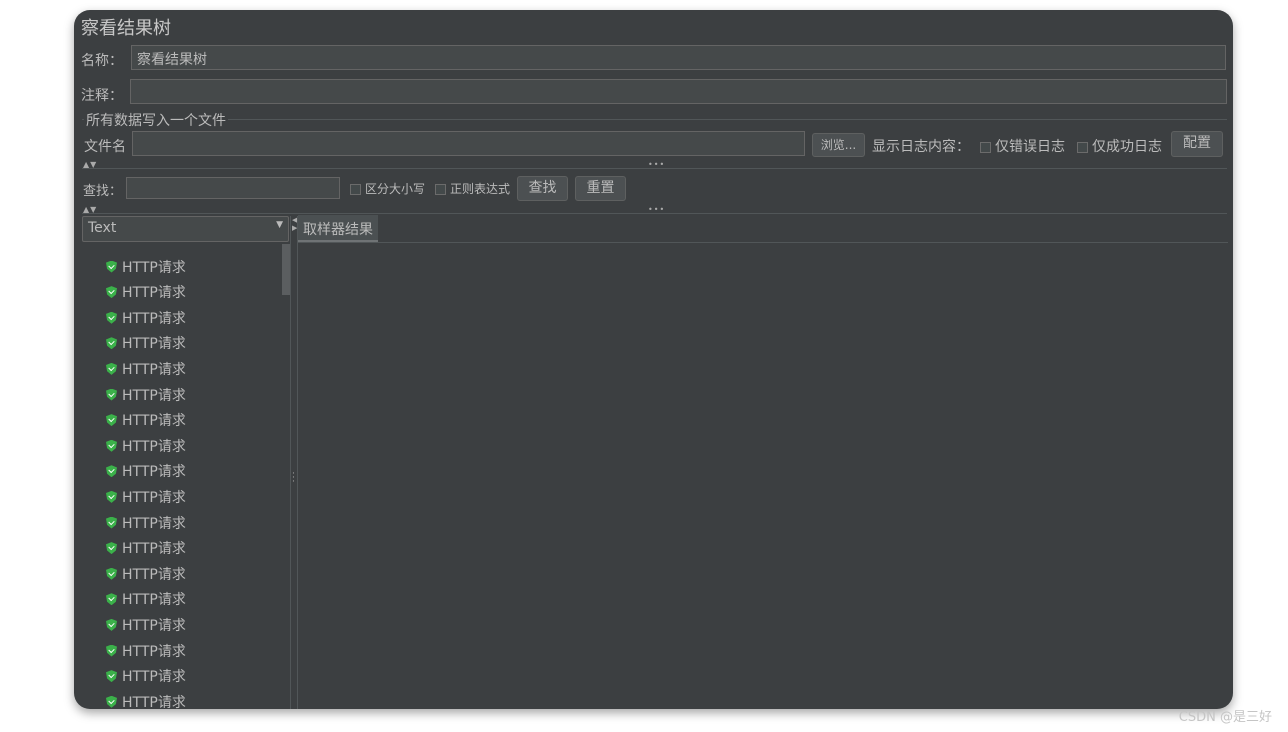 Image resolution: width=1288 pixels, height=732 pixels. I want to click on splitter-grip-icon: · · ·, so click(293, 478).